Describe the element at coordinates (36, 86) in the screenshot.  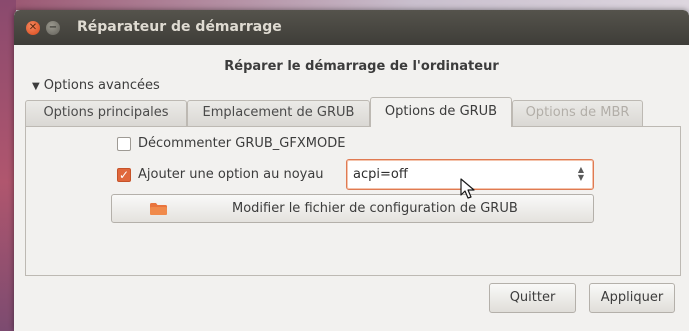
I see `expander-arrow-icon: ▼` at that location.